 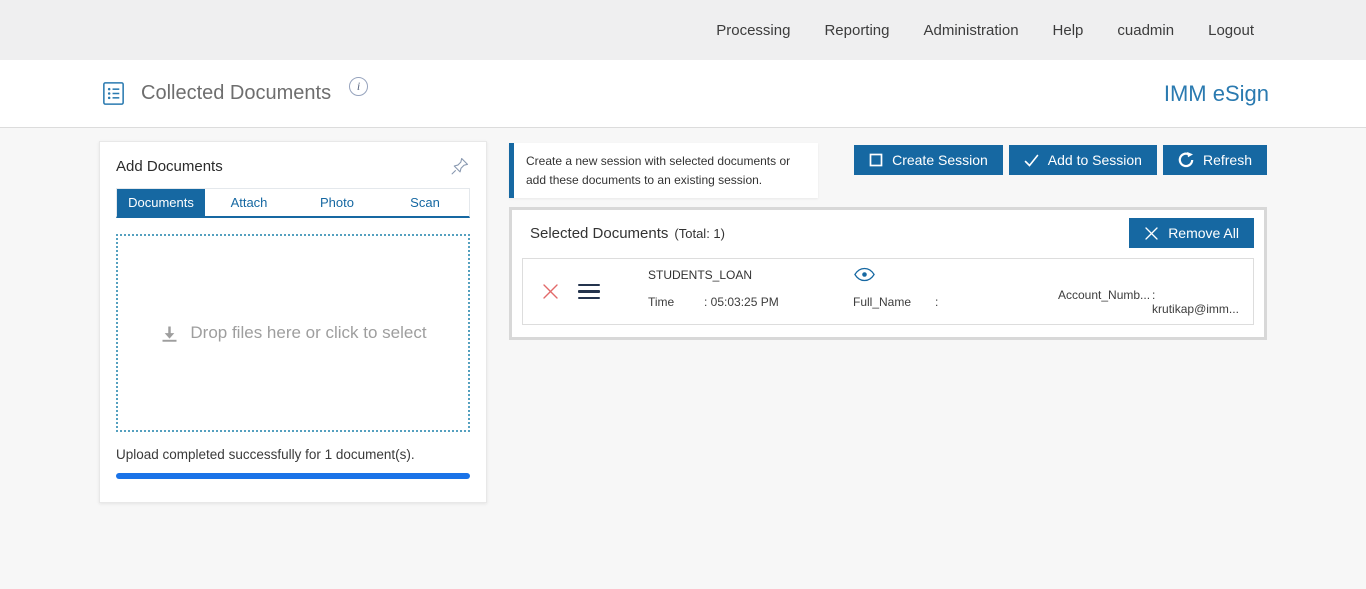 I want to click on document-name: STUDENTS_LOAN, so click(x=700, y=274).